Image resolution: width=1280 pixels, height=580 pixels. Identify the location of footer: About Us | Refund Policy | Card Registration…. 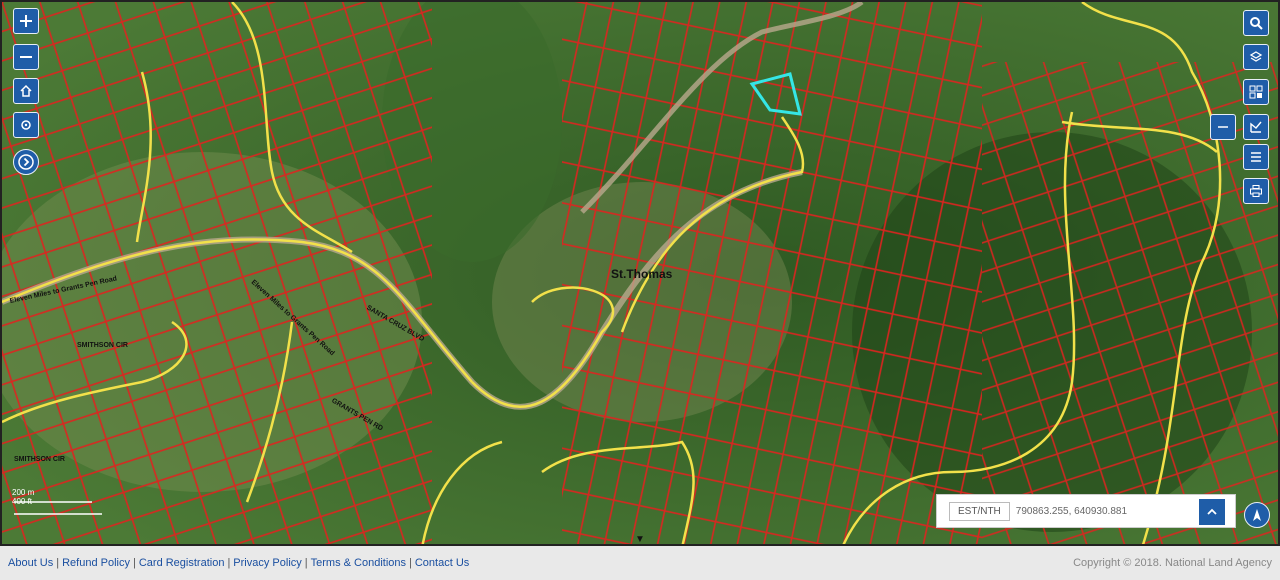
(640, 564).